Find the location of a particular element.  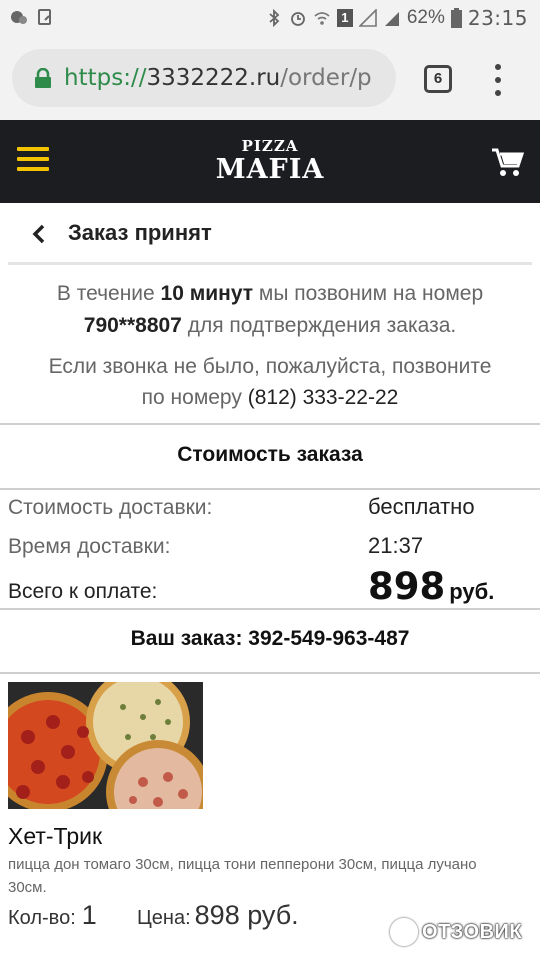

price-label: Цена: is located at coordinates (164, 918).